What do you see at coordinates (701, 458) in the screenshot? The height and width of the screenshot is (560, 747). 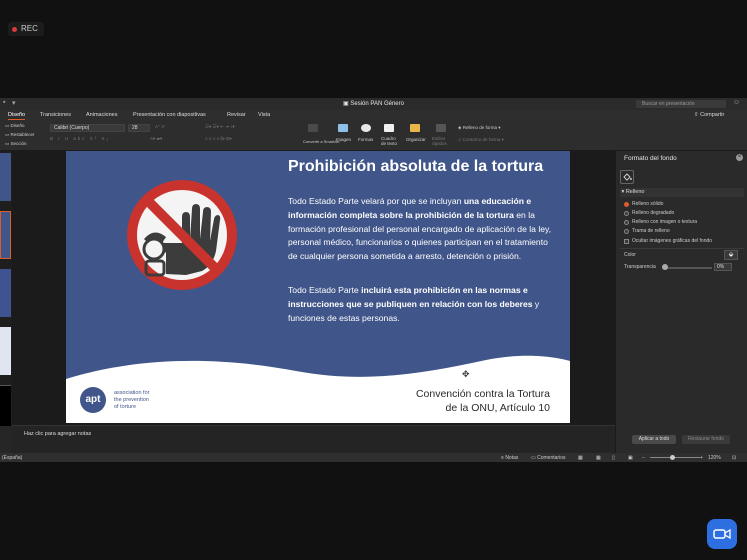 I see `zoom-in-icon: +` at bounding box center [701, 458].